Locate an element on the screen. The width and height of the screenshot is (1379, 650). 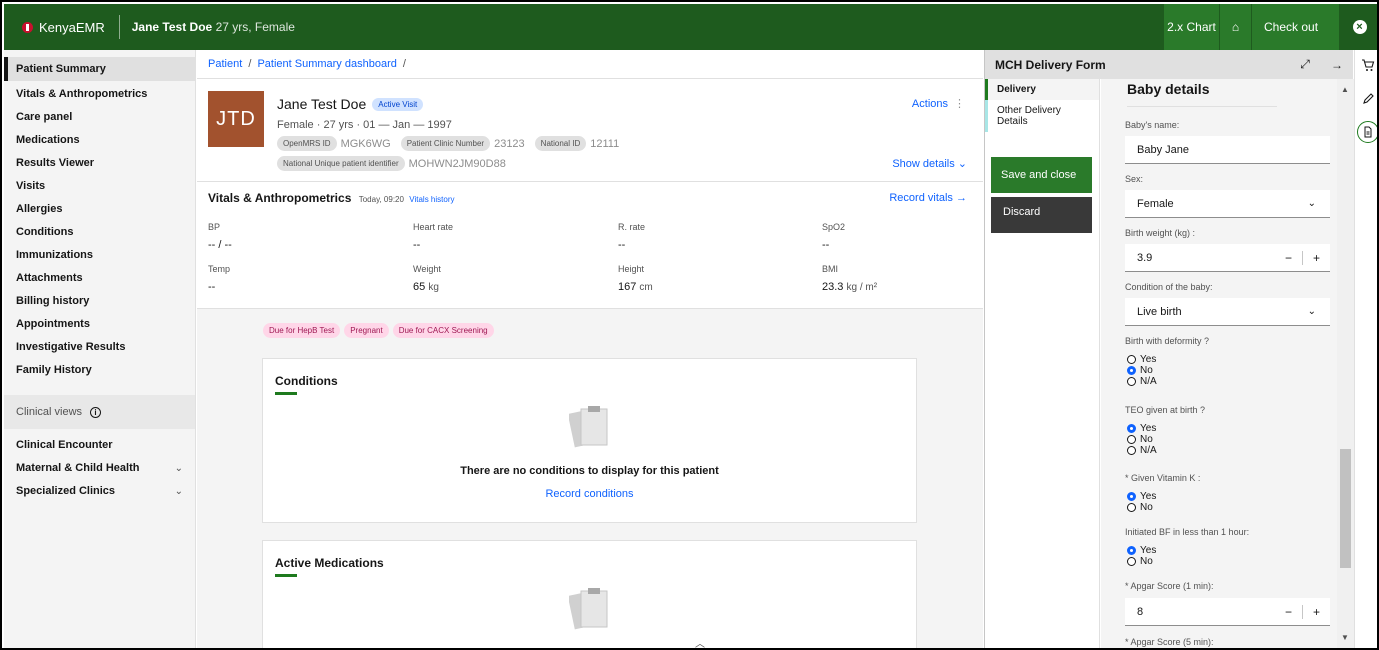
nav-item-visits: Visits is located at coordinates (99, 186).